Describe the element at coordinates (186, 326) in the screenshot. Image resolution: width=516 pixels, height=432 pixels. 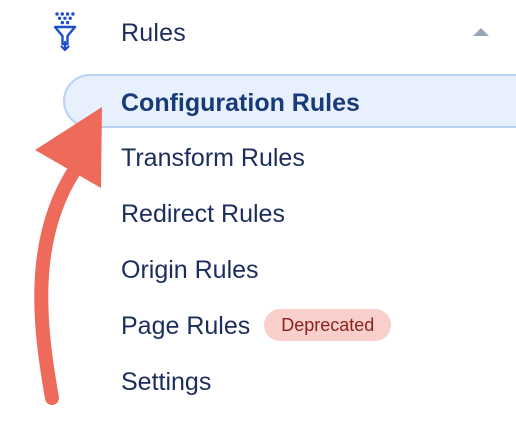
I see `submenu-item-label: Page Rules` at that location.